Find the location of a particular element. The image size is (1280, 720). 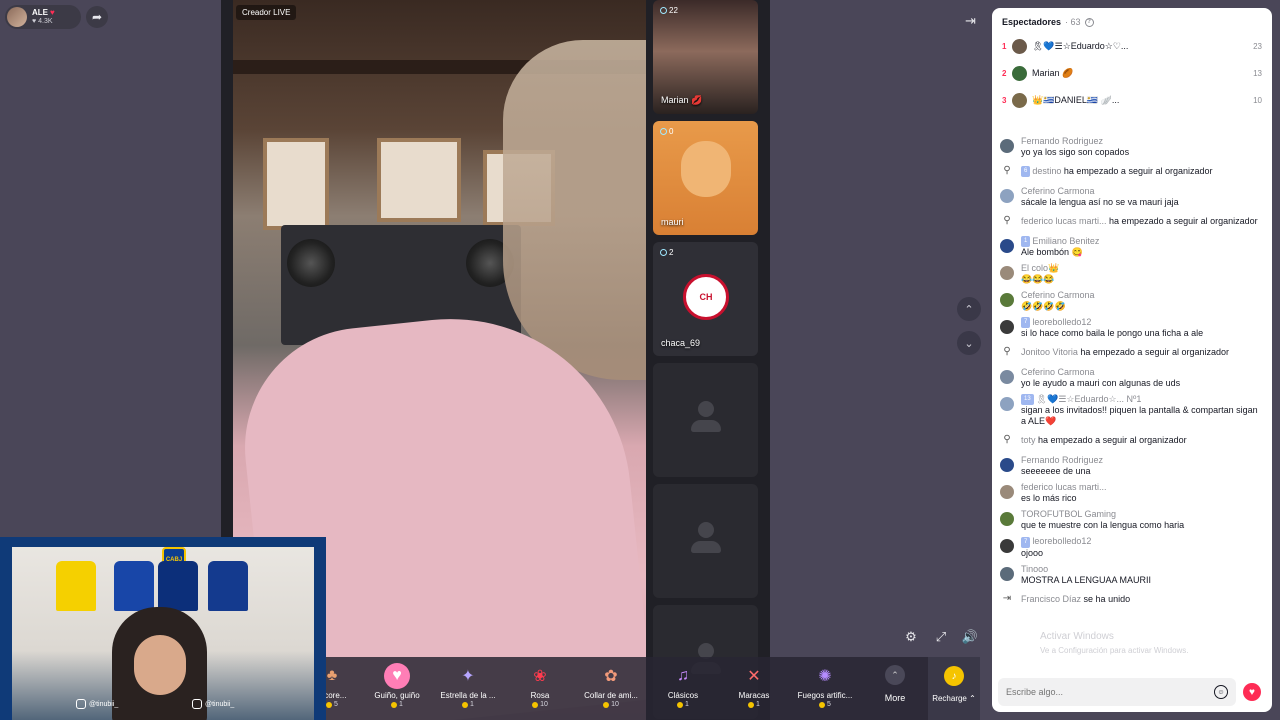

chat-text: MOSTRA LA LENGUAA MAURII is located at coordinates (1086, 579).